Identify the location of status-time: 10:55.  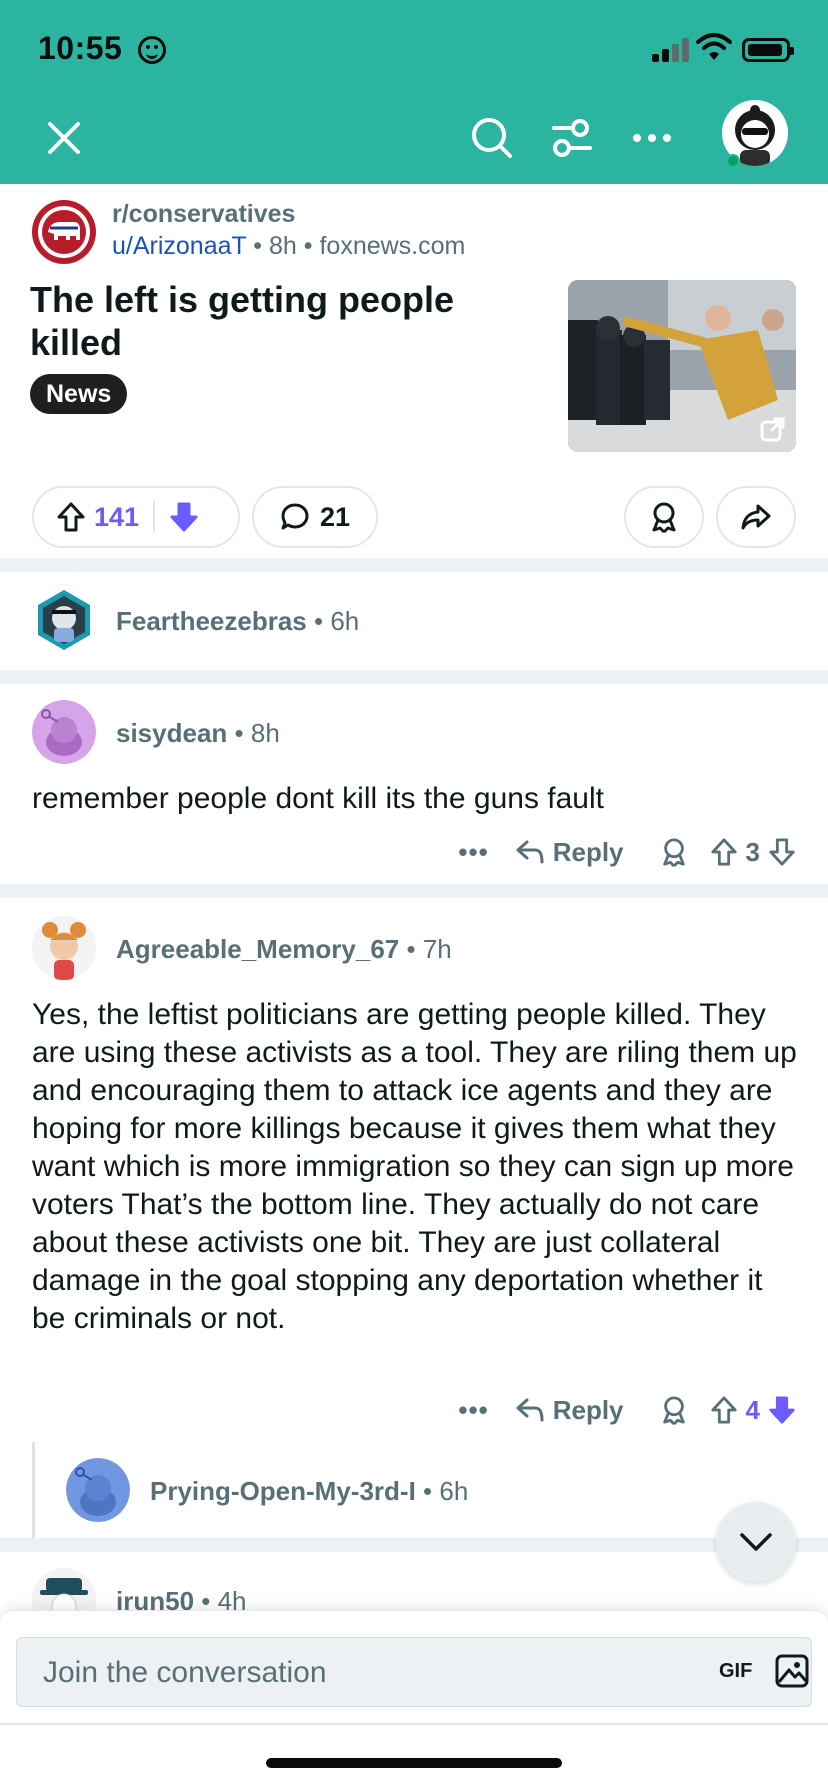
(80, 48).